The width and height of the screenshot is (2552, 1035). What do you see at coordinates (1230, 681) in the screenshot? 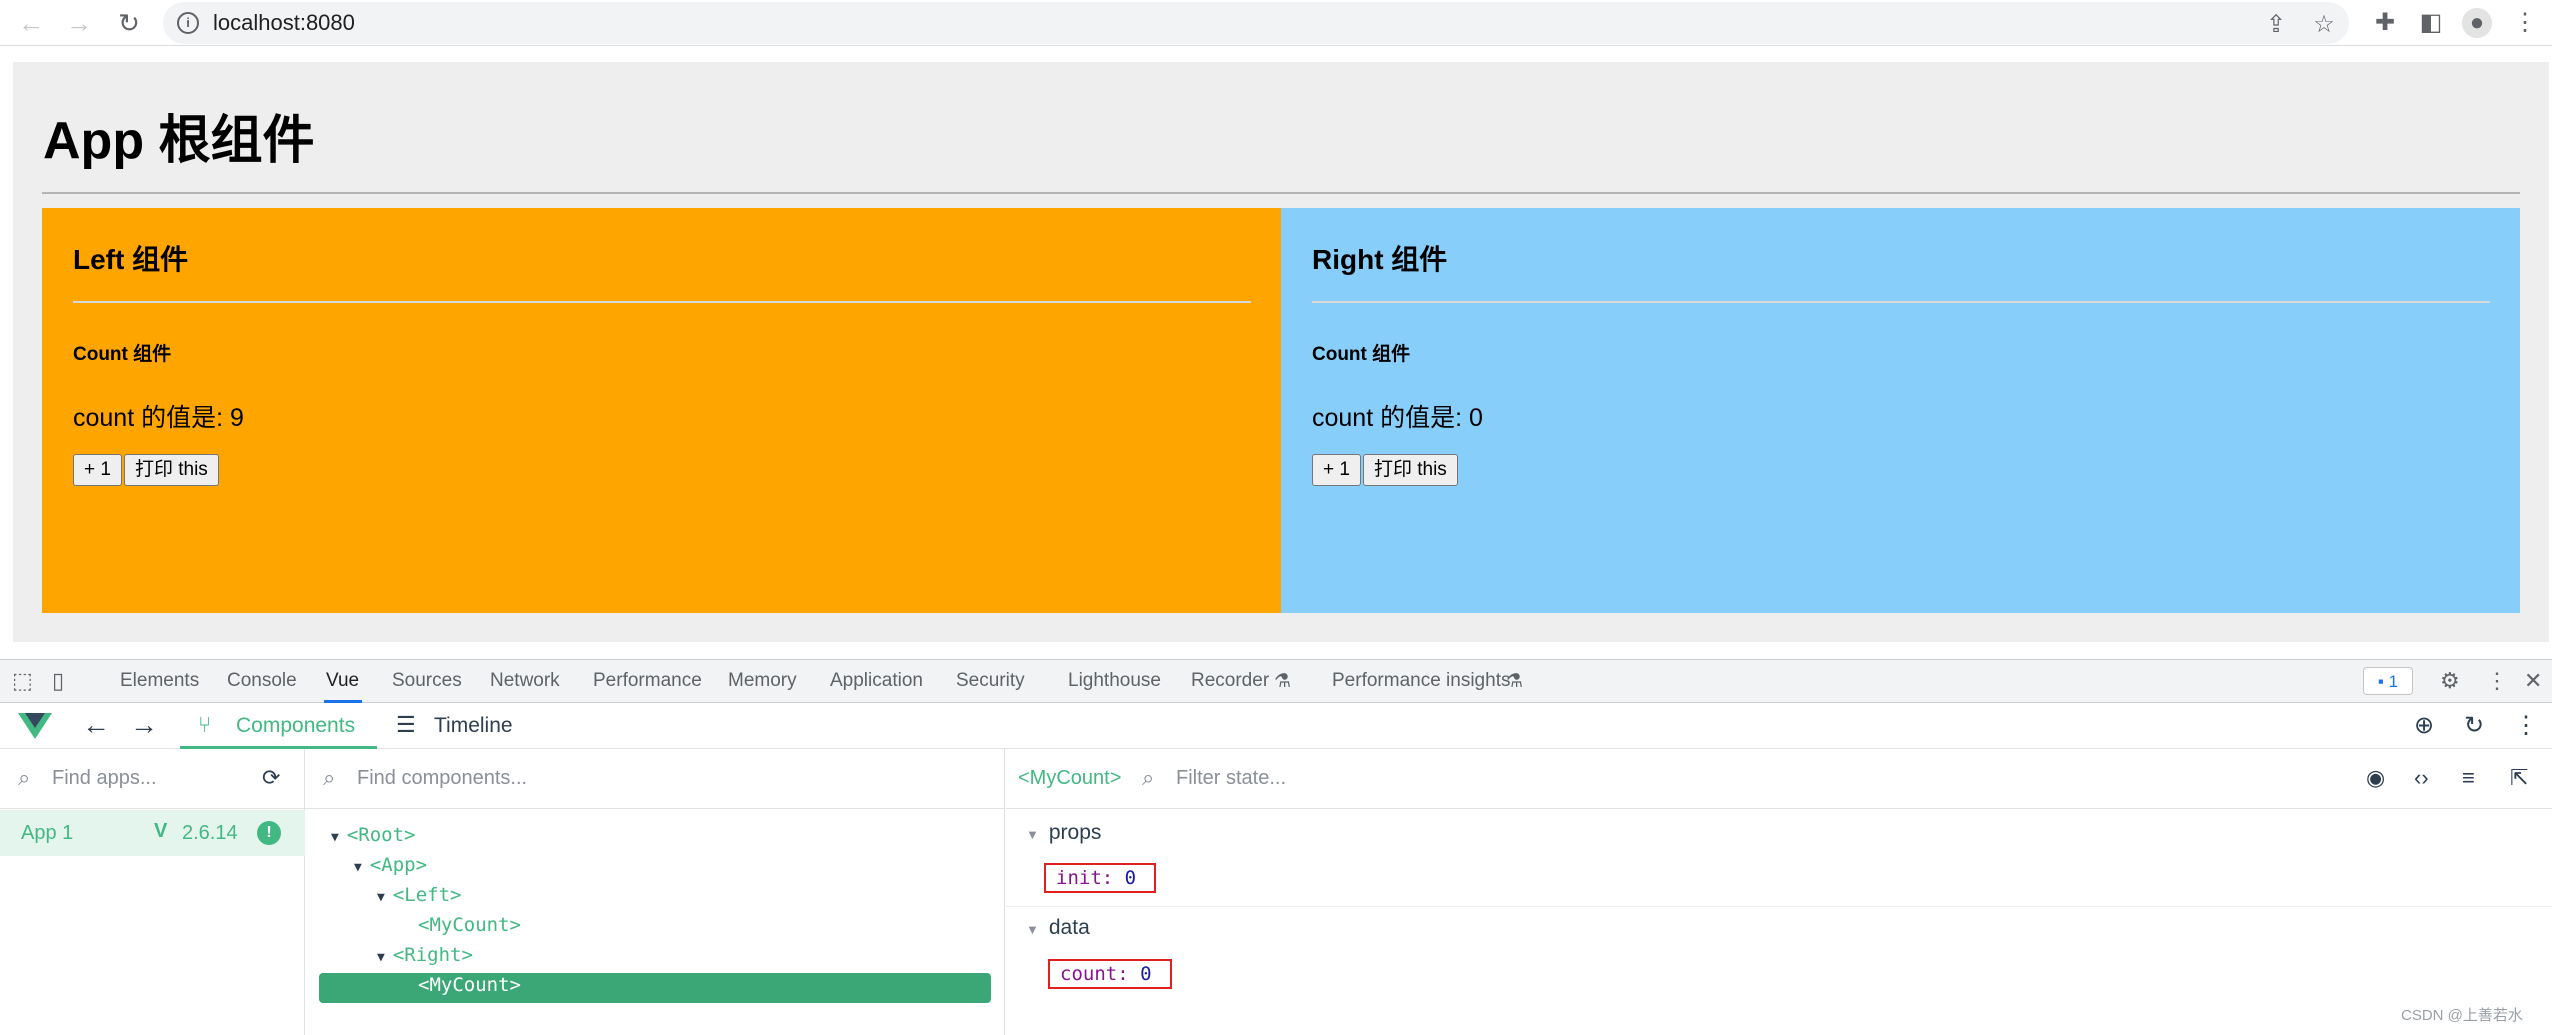
I see `tab-recorder: Recorder` at bounding box center [1230, 681].